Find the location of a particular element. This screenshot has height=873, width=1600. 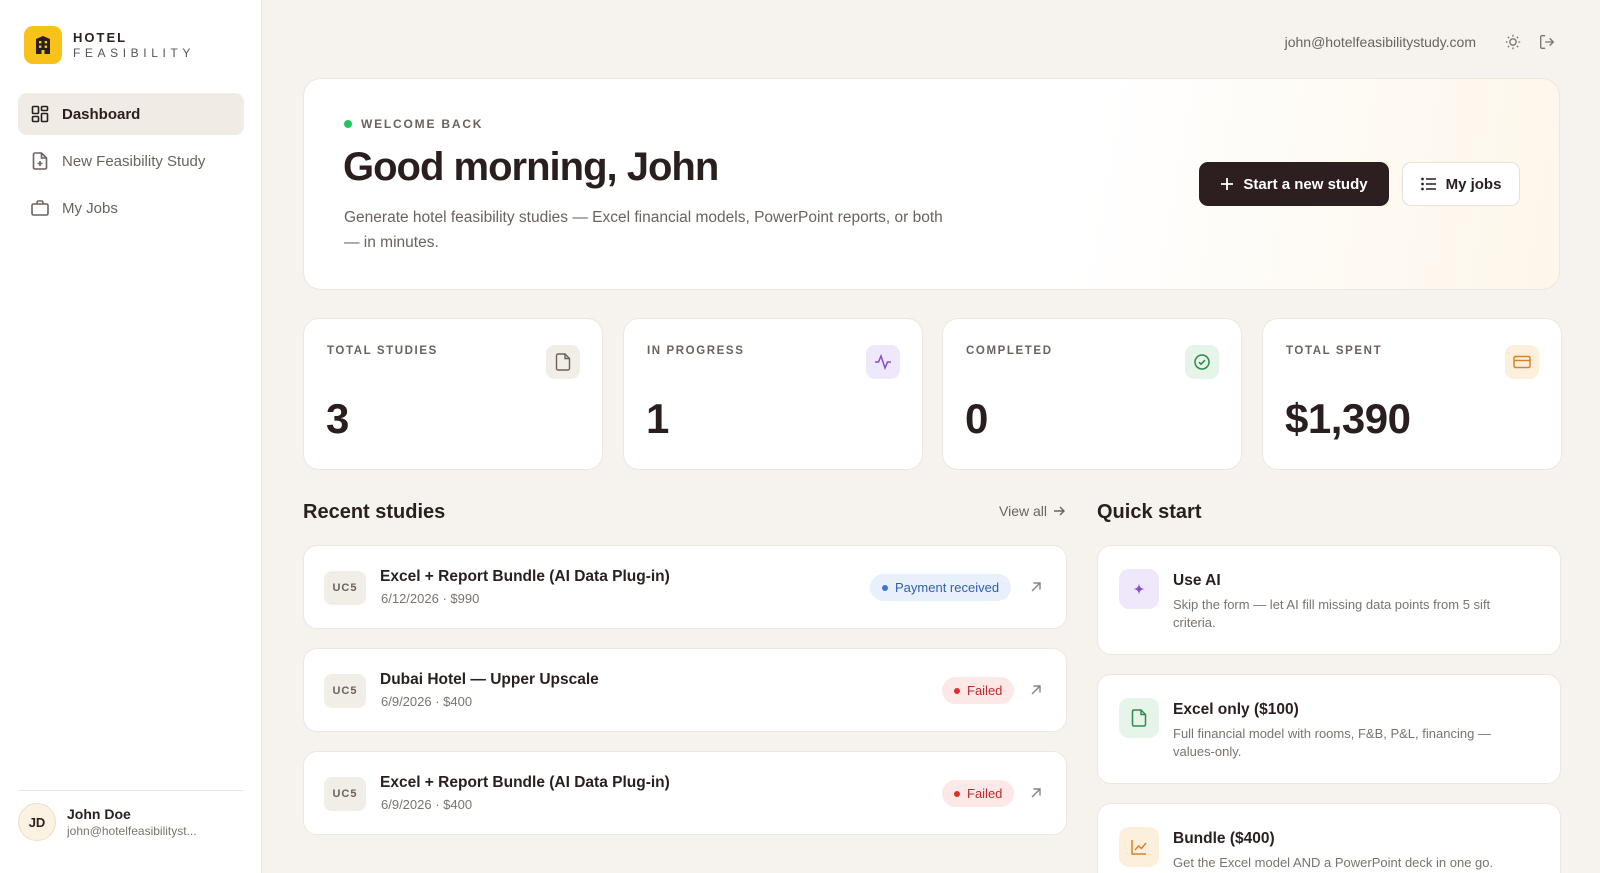

sun-icon is located at coordinates (1513, 42).